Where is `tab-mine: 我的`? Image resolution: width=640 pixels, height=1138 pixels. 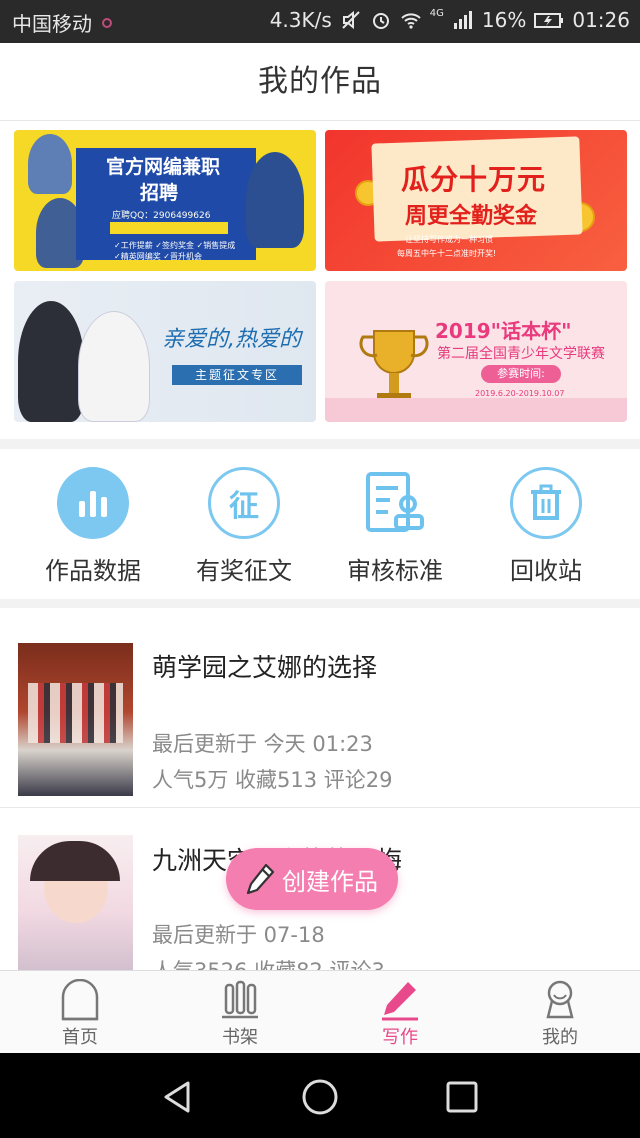
tab-mine: 我的 is located at coordinates (560, 1014).